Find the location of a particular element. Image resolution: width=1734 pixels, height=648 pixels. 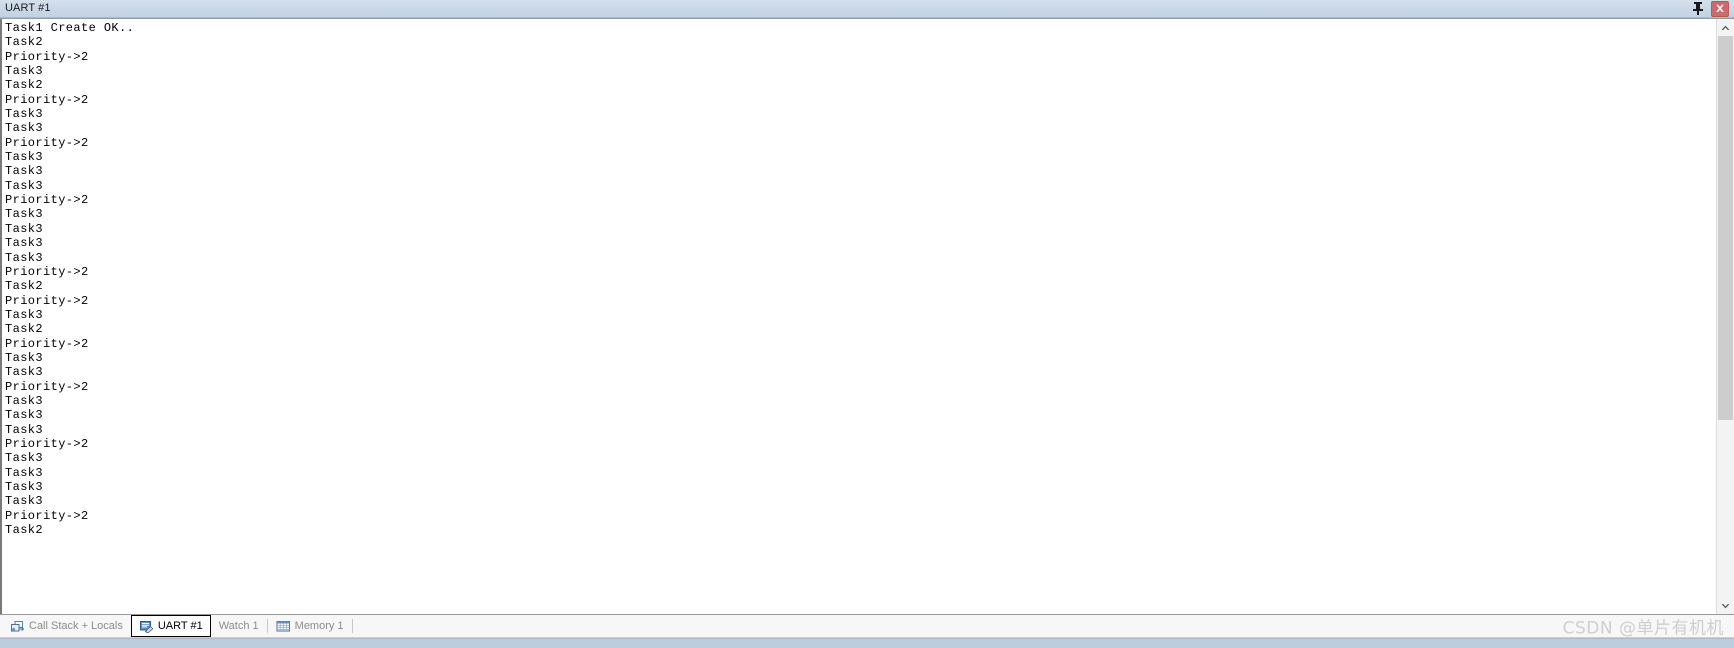

tab-call-stack-locals: Call Stack + Locals is located at coordinates (66, 626).